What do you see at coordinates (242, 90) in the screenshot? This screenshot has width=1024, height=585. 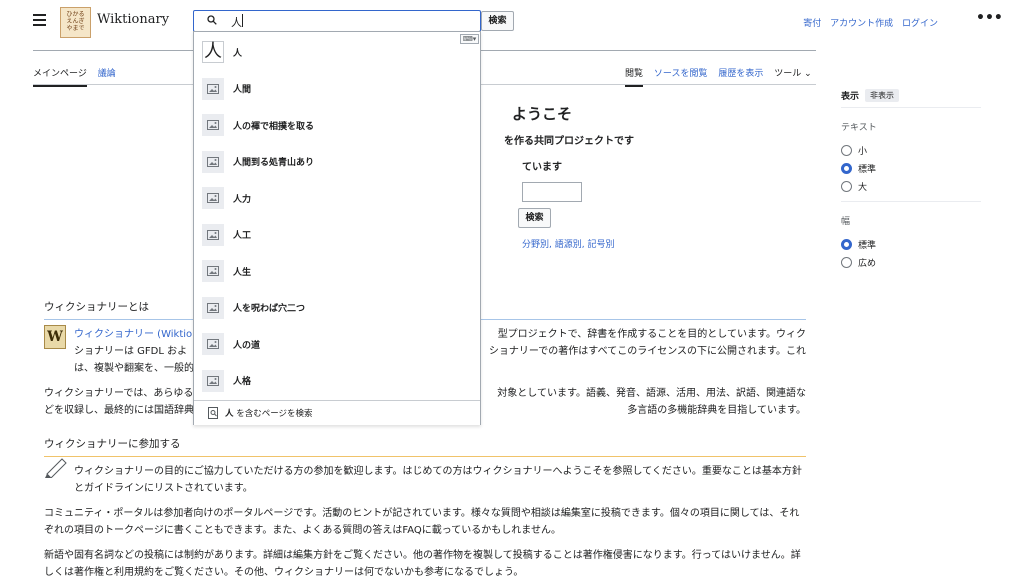 I see `suggestion-label: 人間` at bounding box center [242, 90].